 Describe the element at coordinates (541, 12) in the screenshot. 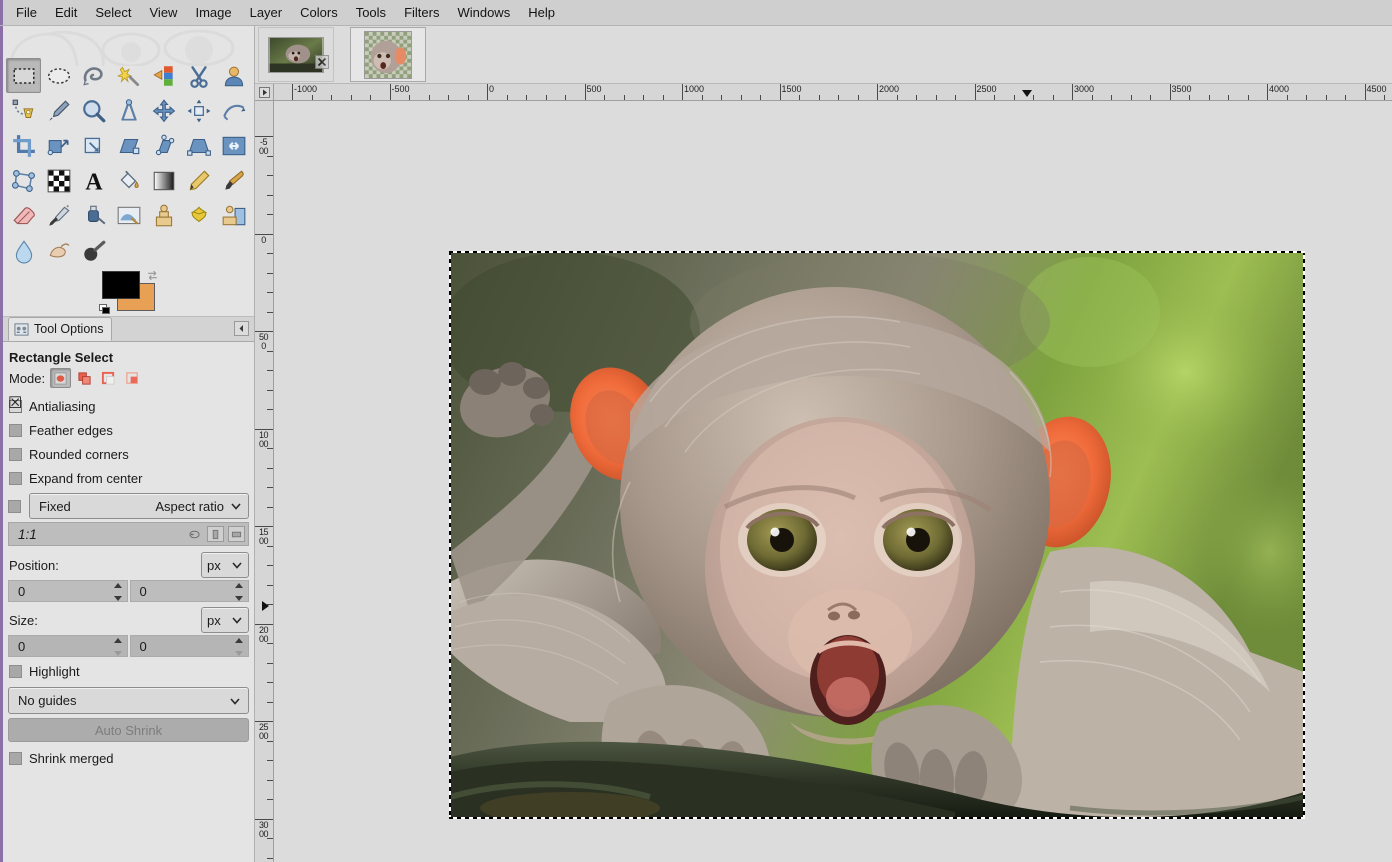

I see `menu-help: Help` at that location.